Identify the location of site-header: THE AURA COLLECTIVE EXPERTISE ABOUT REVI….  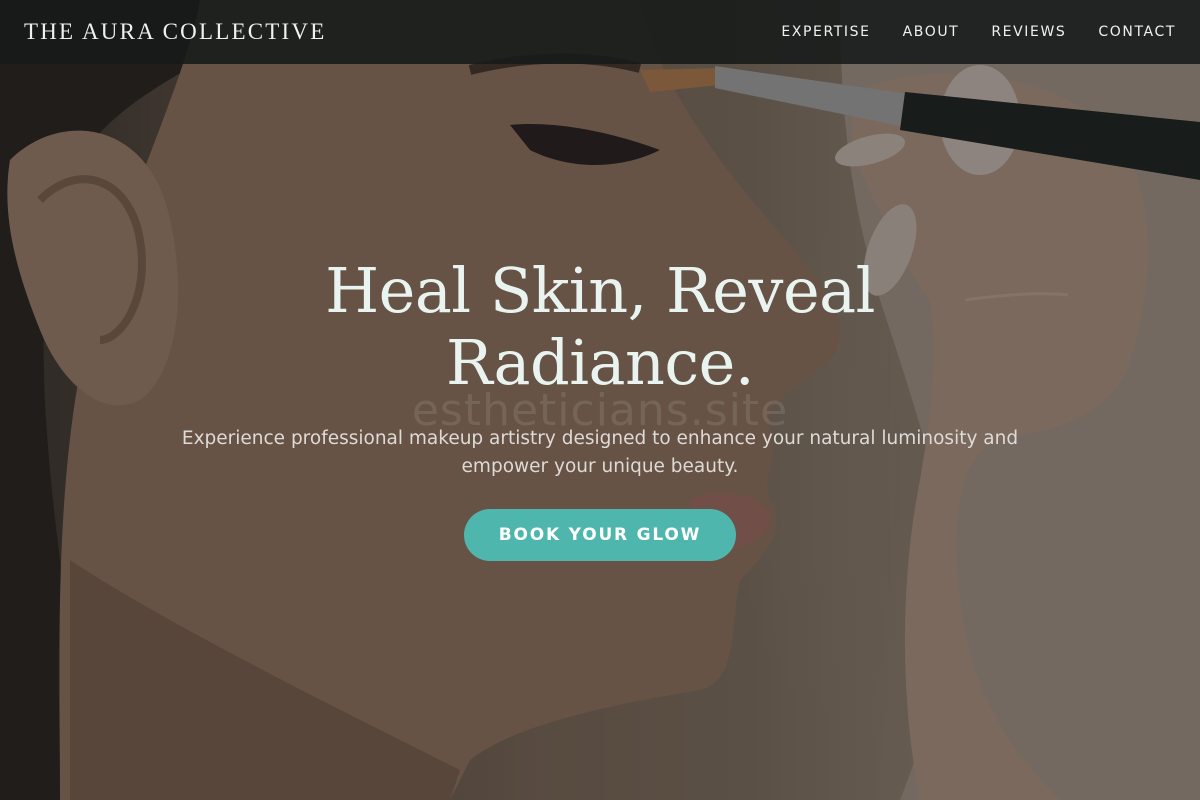
(600, 32).